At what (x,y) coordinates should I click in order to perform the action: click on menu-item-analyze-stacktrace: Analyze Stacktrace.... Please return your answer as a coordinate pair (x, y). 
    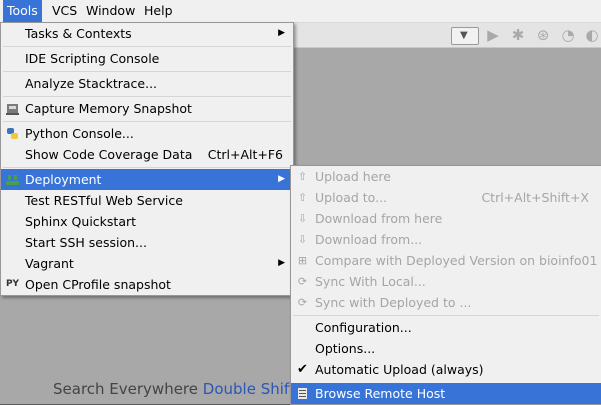
    Looking at the image, I should click on (147, 83).